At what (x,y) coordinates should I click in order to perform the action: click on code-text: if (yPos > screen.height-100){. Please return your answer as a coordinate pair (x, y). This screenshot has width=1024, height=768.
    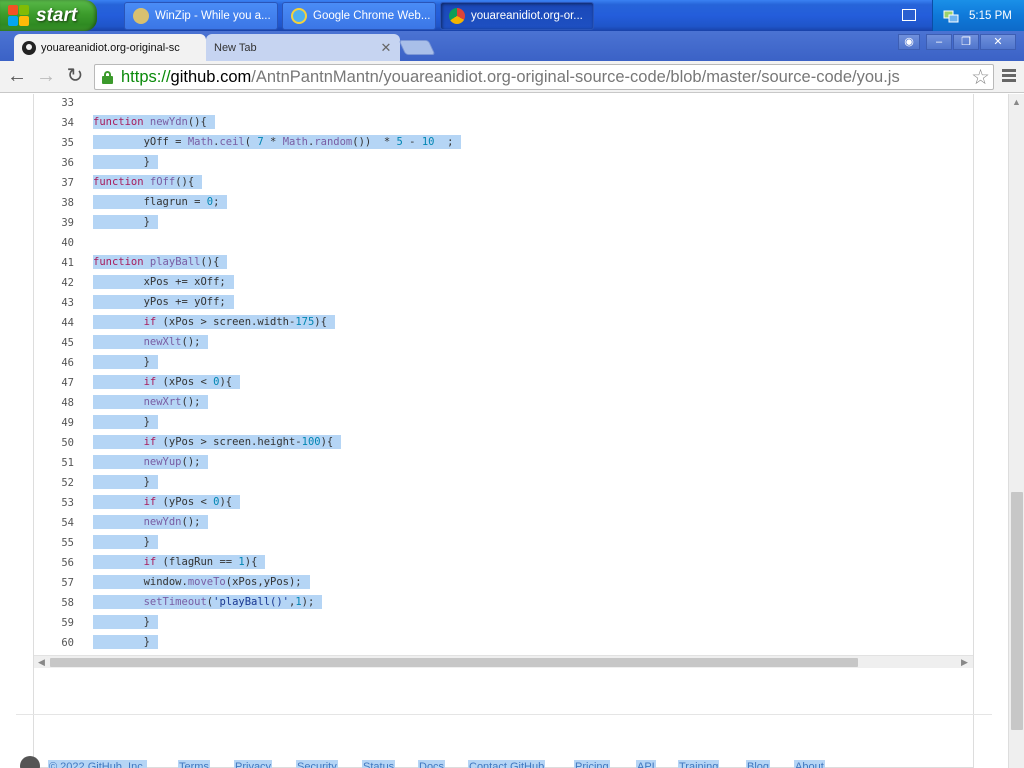
    Looking at the image, I should click on (217, 442).